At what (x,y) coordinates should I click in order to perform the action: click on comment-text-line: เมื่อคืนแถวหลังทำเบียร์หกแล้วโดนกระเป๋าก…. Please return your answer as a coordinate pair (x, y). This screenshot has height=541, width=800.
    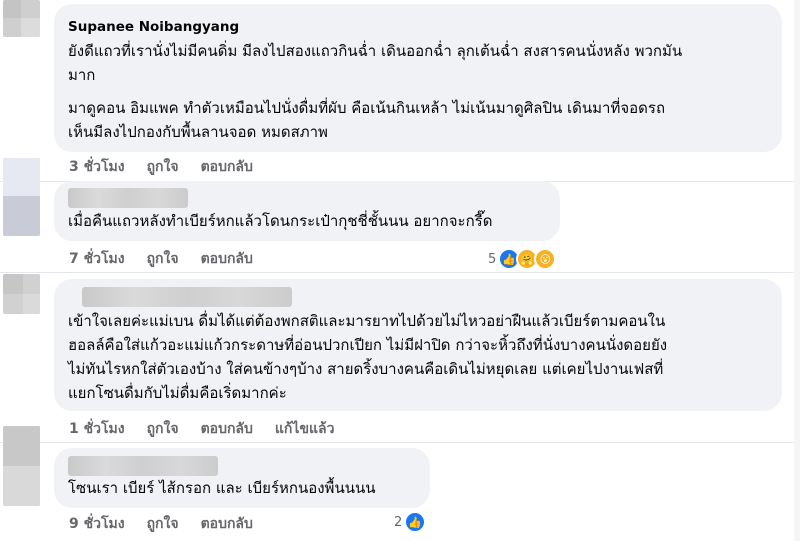
    Looking at the image, I should click on (280, 221).